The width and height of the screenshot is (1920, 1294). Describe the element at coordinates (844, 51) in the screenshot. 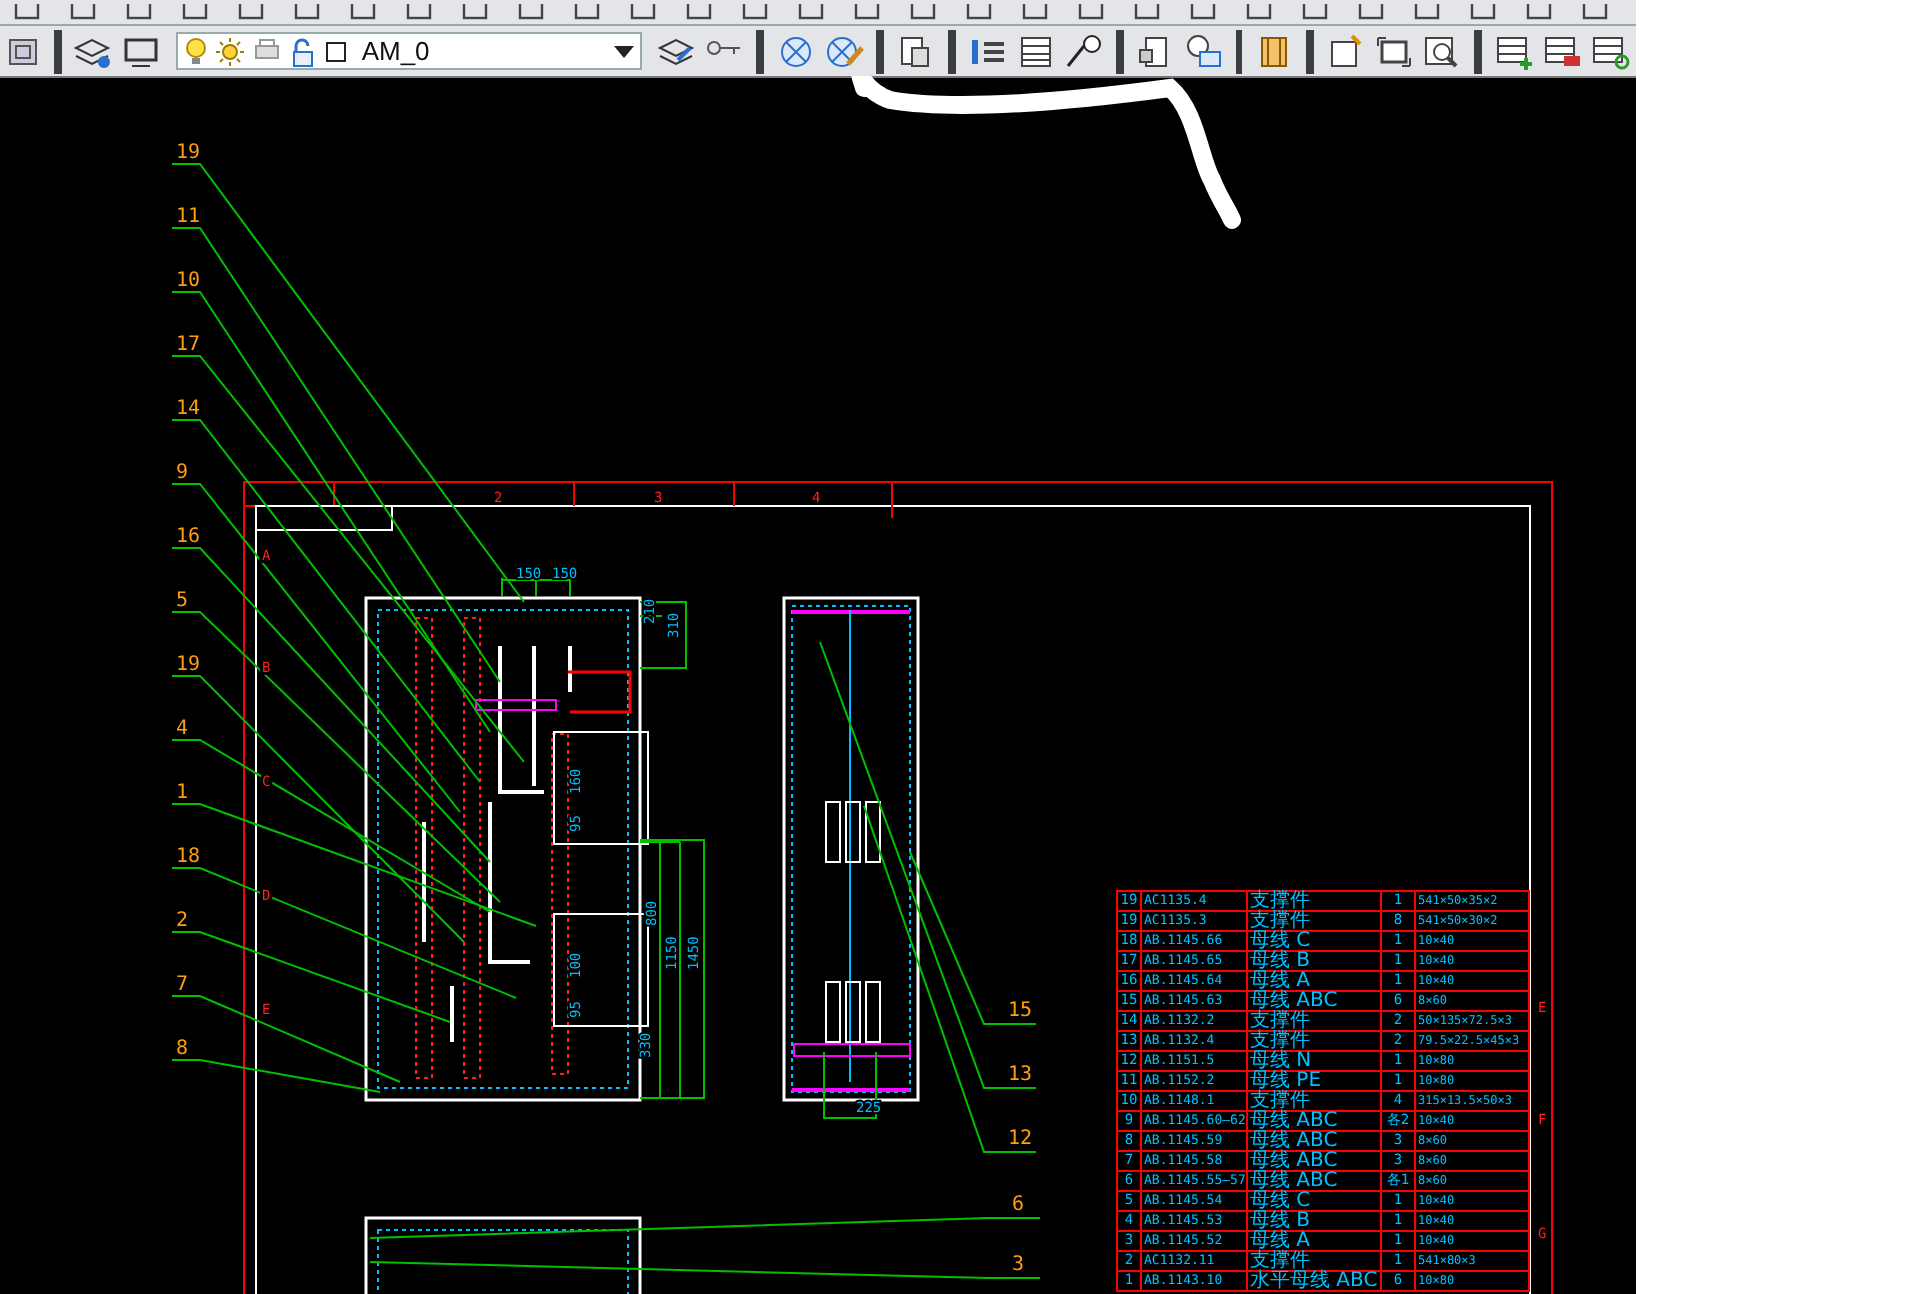

I see `circle-pencil-icon` at that location.